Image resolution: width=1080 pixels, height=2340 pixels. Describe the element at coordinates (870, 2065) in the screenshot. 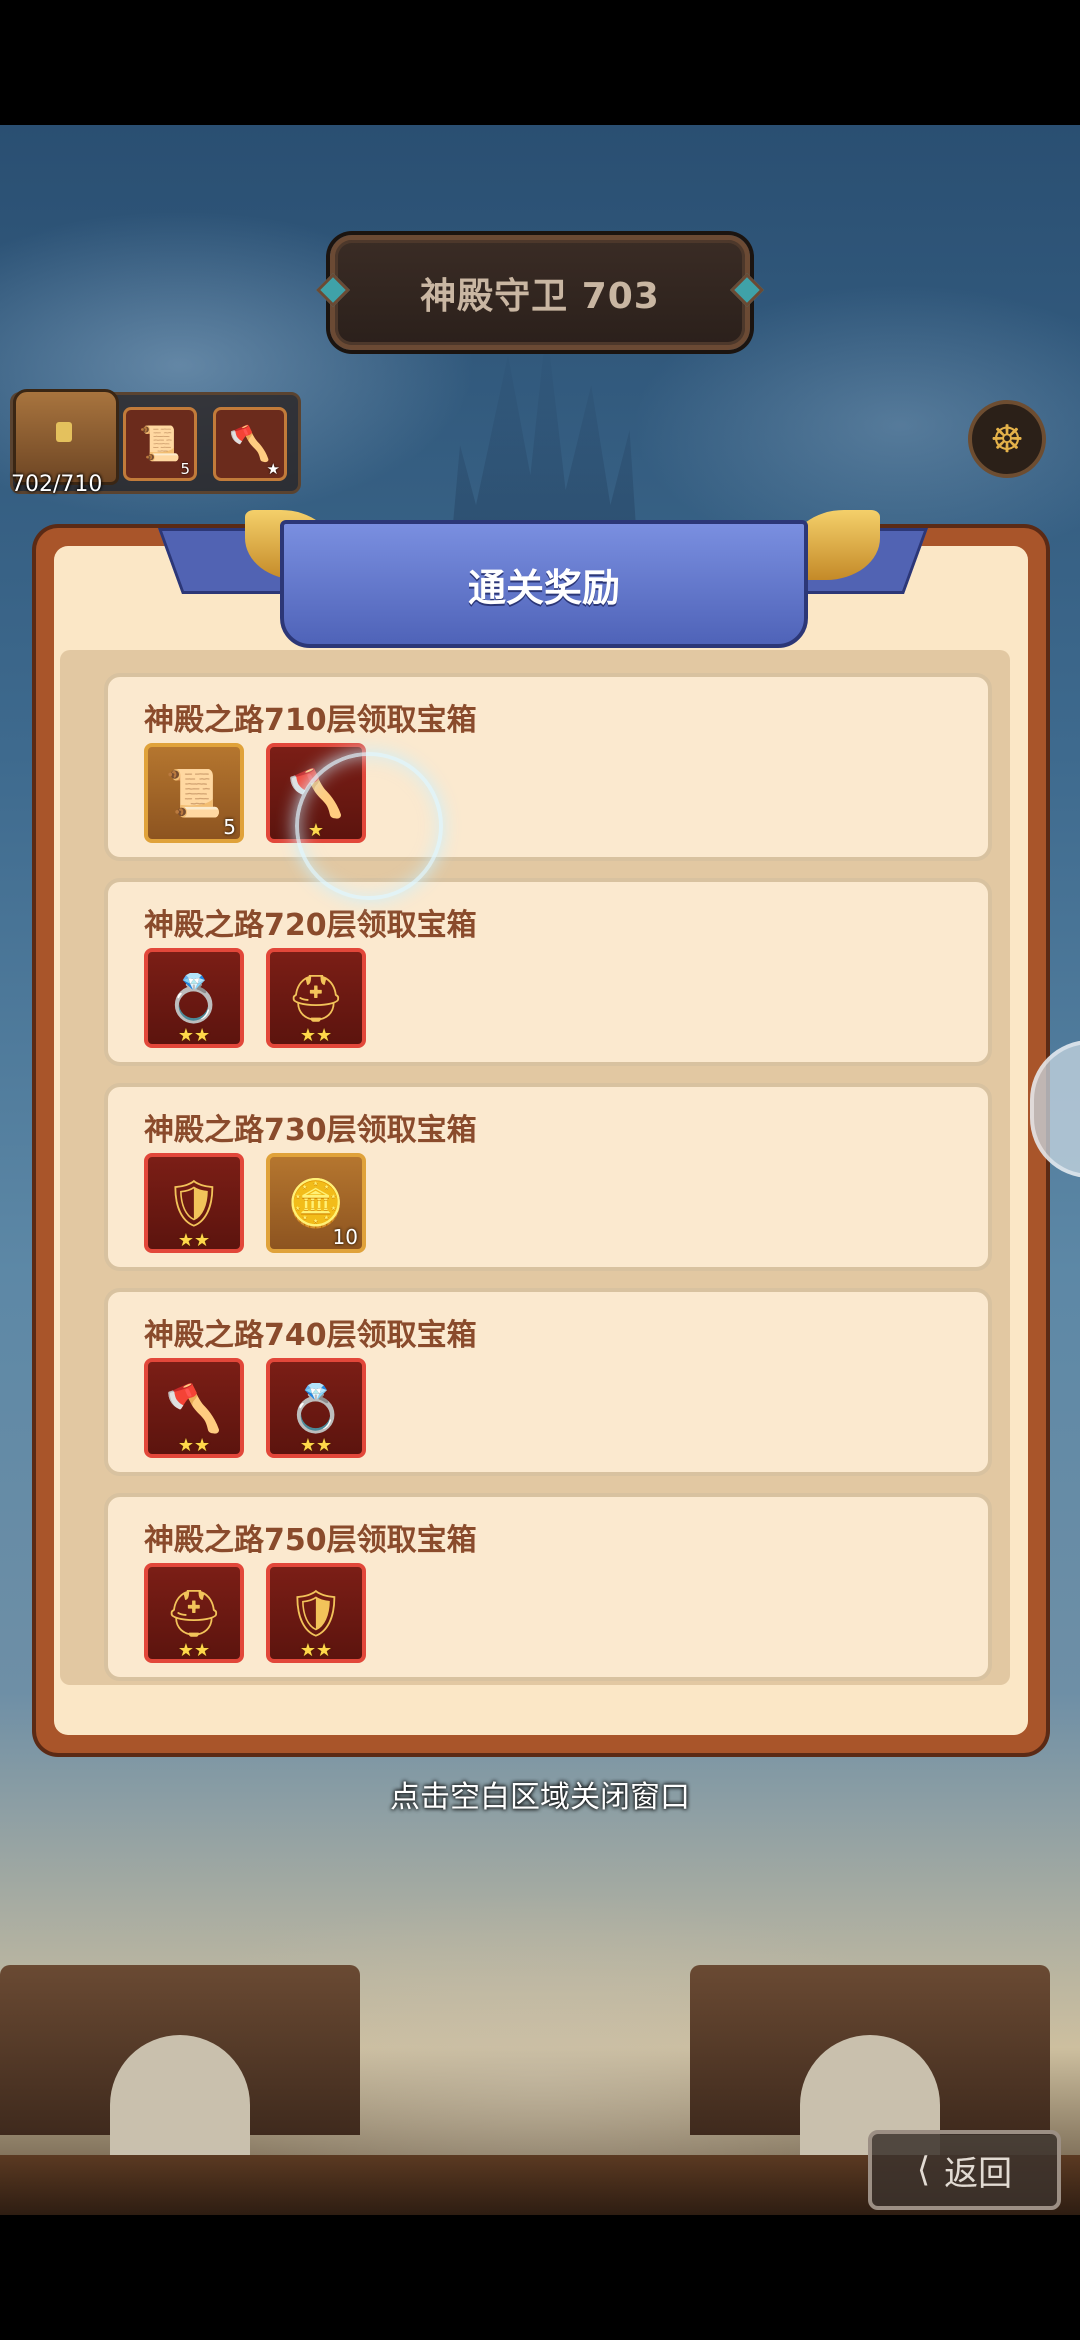

I see `right-bridge` at that location.